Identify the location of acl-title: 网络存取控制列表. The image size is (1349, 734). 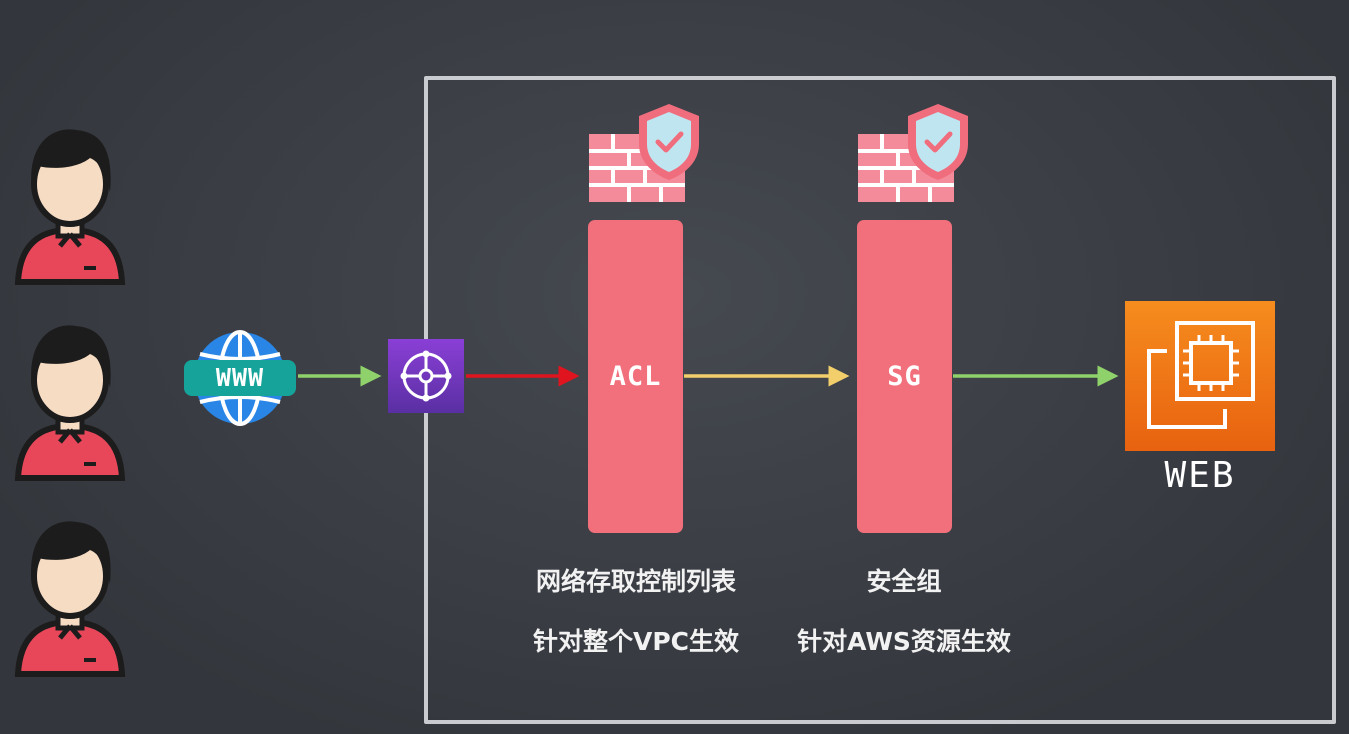
(635, 581).